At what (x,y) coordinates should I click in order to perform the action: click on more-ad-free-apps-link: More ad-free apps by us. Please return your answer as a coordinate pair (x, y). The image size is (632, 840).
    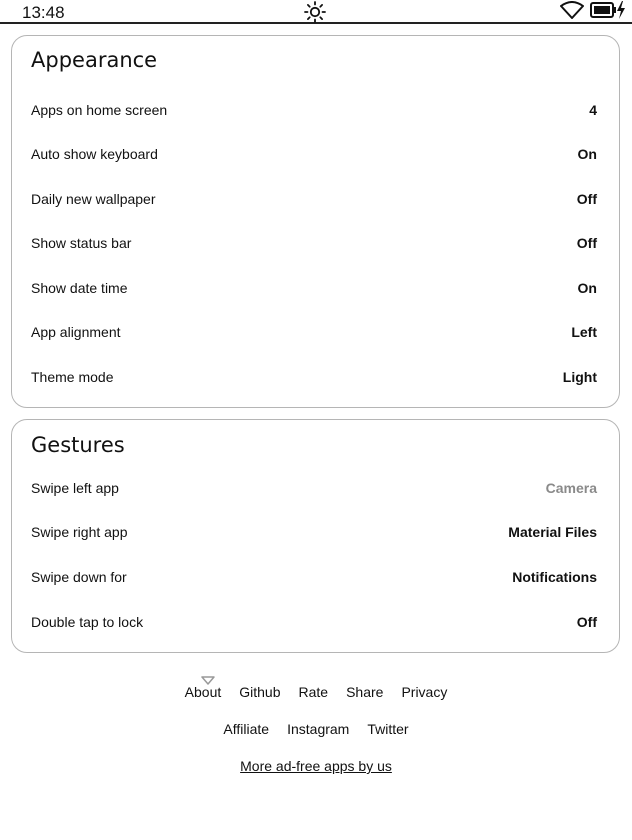
    Looking at the image, I should click on (316, 766).